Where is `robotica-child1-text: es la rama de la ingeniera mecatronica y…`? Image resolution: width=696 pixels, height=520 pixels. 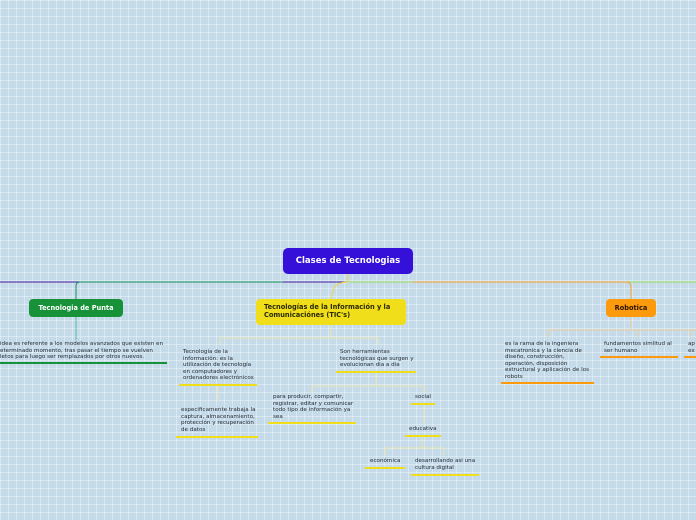
robotica-child1-text: es la rama de la ingeniera mecatronica y… is located at coordinates (551, 361).